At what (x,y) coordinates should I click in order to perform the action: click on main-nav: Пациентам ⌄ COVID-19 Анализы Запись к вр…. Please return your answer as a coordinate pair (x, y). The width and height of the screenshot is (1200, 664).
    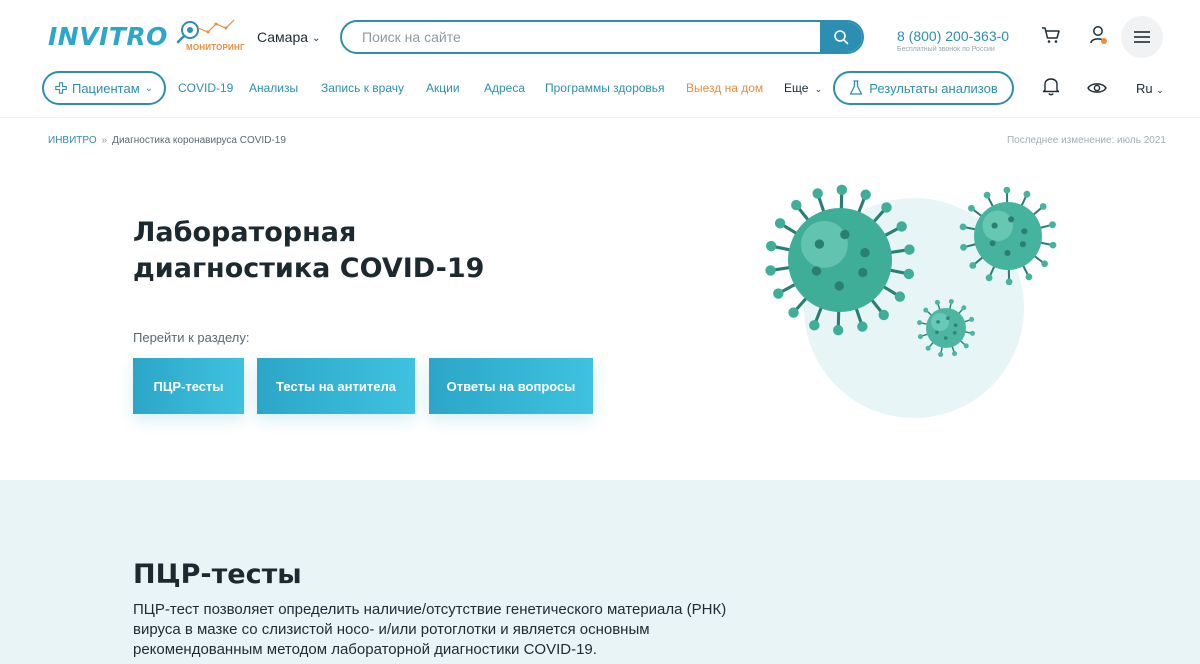
    Looking at the image, I should click on (600, 94).